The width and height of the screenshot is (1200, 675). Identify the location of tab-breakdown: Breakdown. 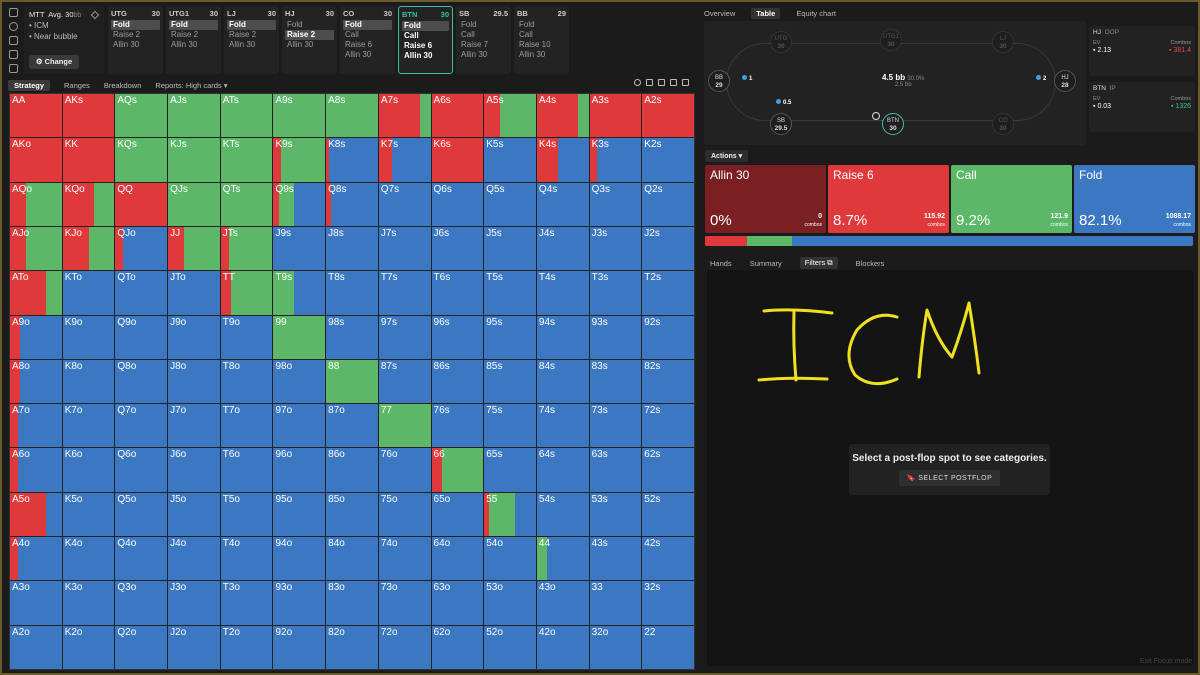
(123, 85).